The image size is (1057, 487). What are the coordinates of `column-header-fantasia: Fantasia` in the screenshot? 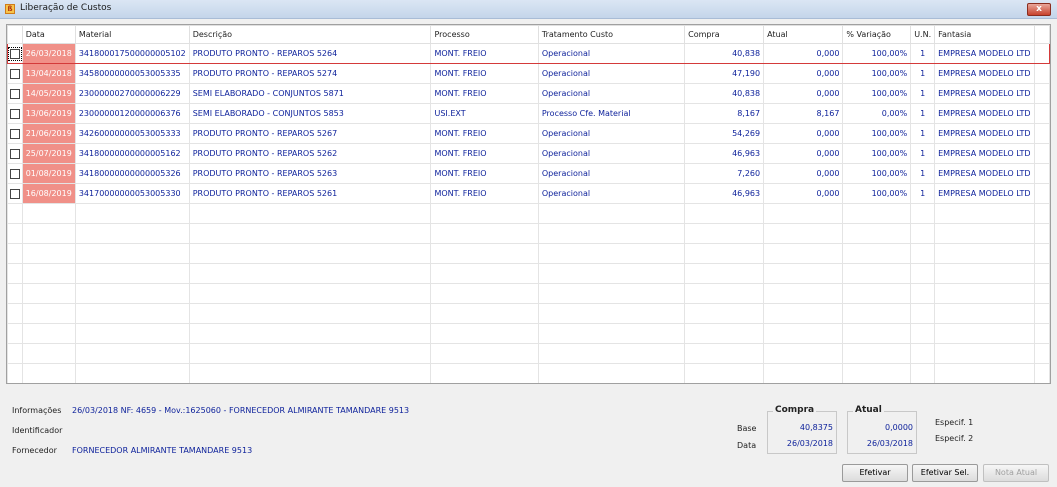 It's located at (984, 34).